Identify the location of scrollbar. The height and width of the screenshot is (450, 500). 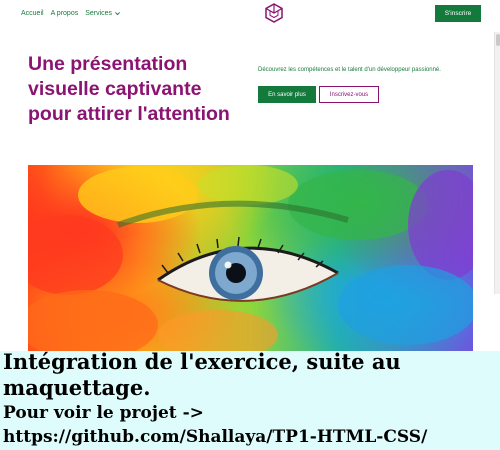
(497, 163).